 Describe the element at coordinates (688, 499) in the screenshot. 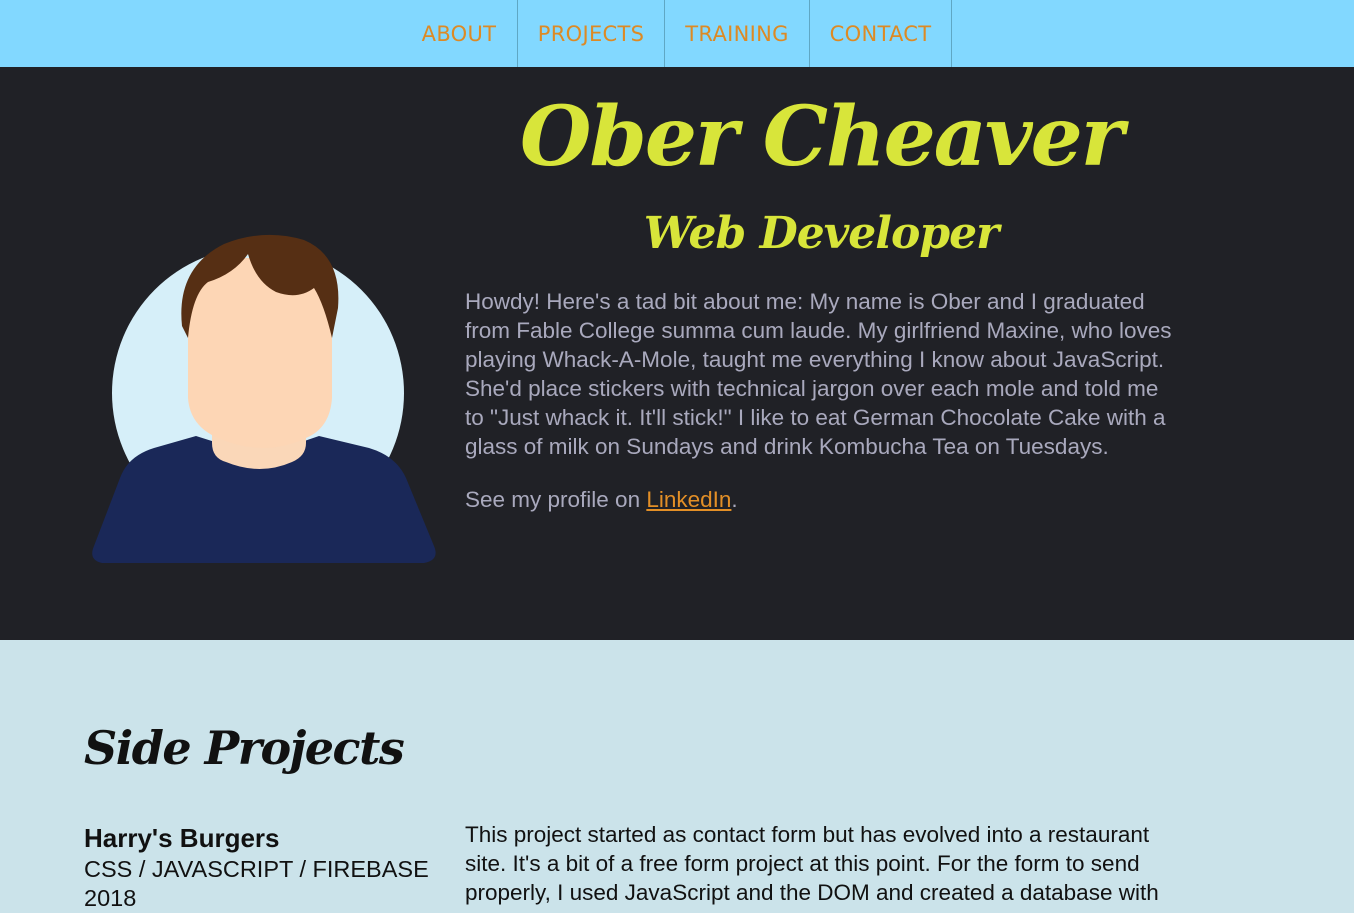

I see `linkedin-link: LinkedIn` at that location.